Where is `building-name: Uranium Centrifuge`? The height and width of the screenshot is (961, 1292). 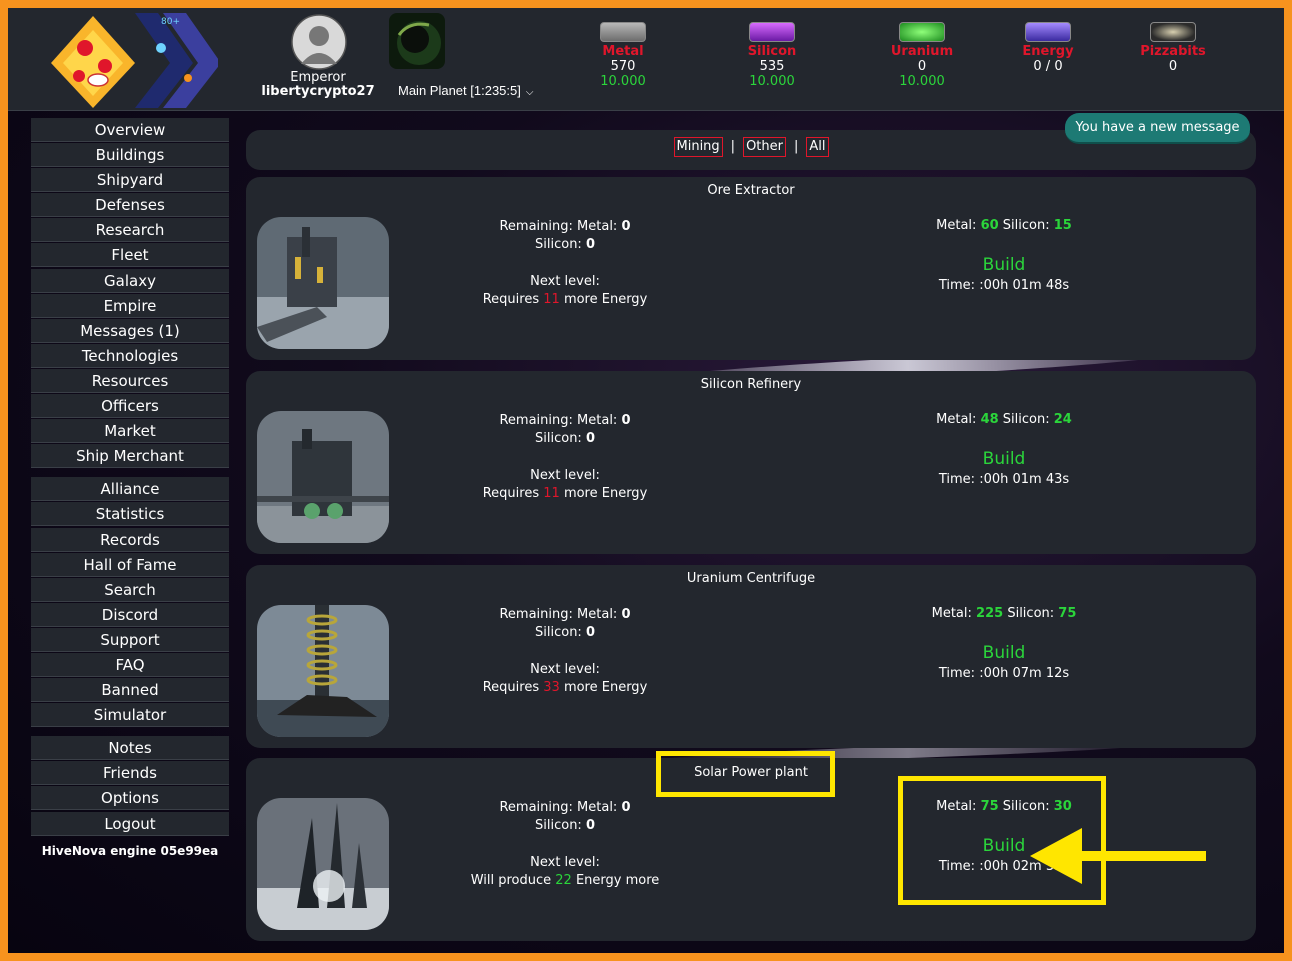 building-name: Uranium Centrifuge is located at coordinates (751, 578).